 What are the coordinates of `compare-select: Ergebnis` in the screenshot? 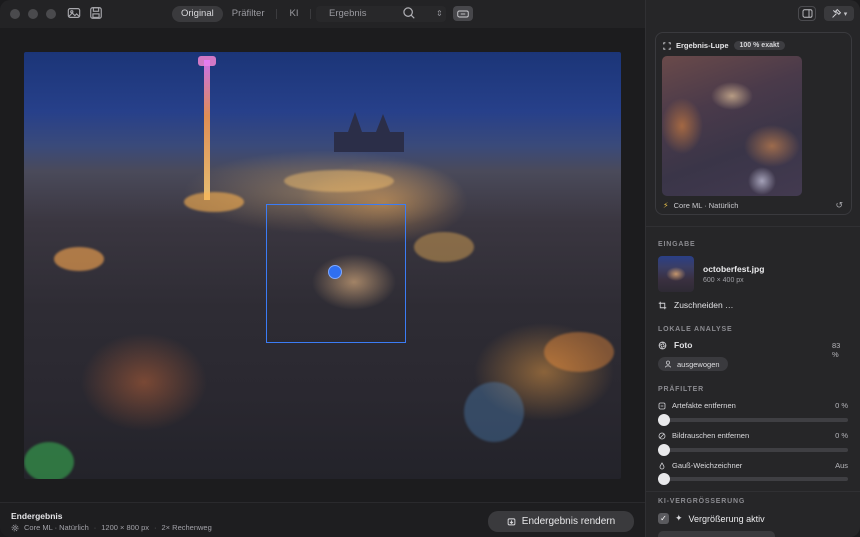 It's located at (381, 14).